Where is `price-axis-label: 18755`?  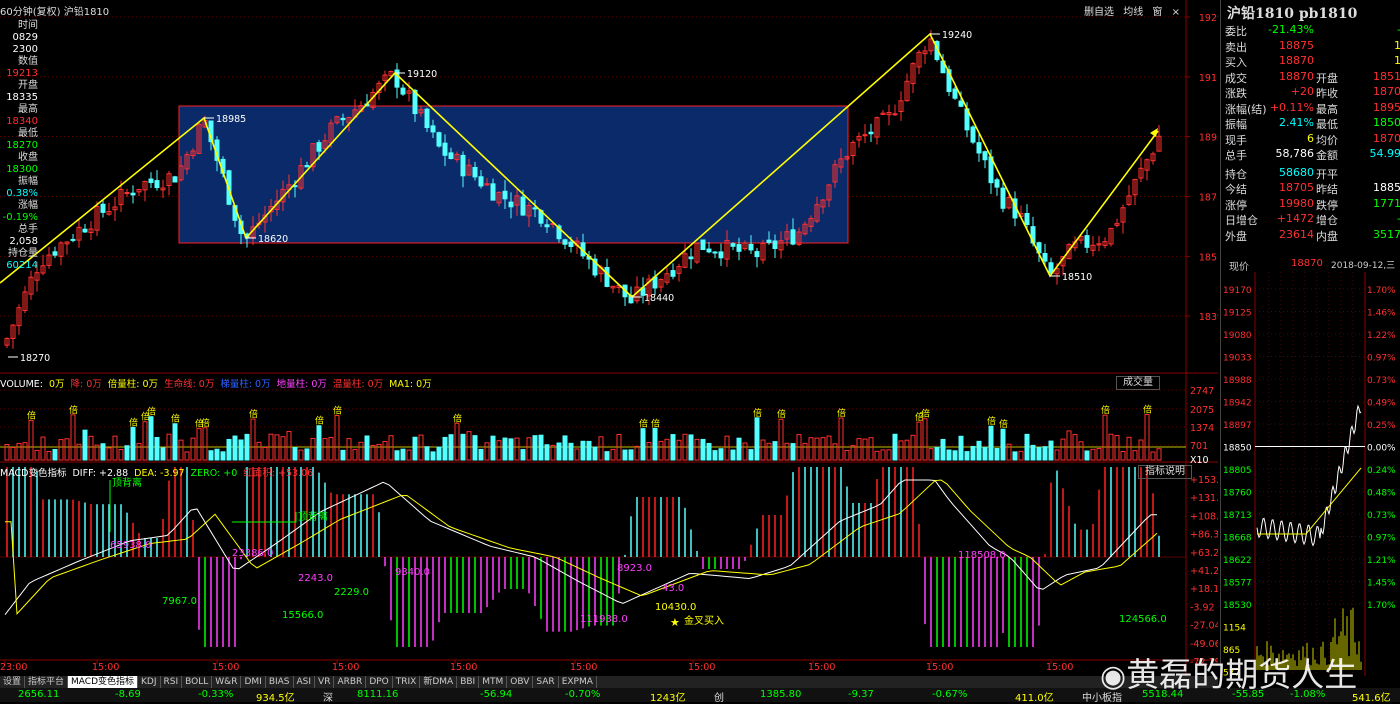 price-axis-label: 18755 is located at coordinates (1208, 197).